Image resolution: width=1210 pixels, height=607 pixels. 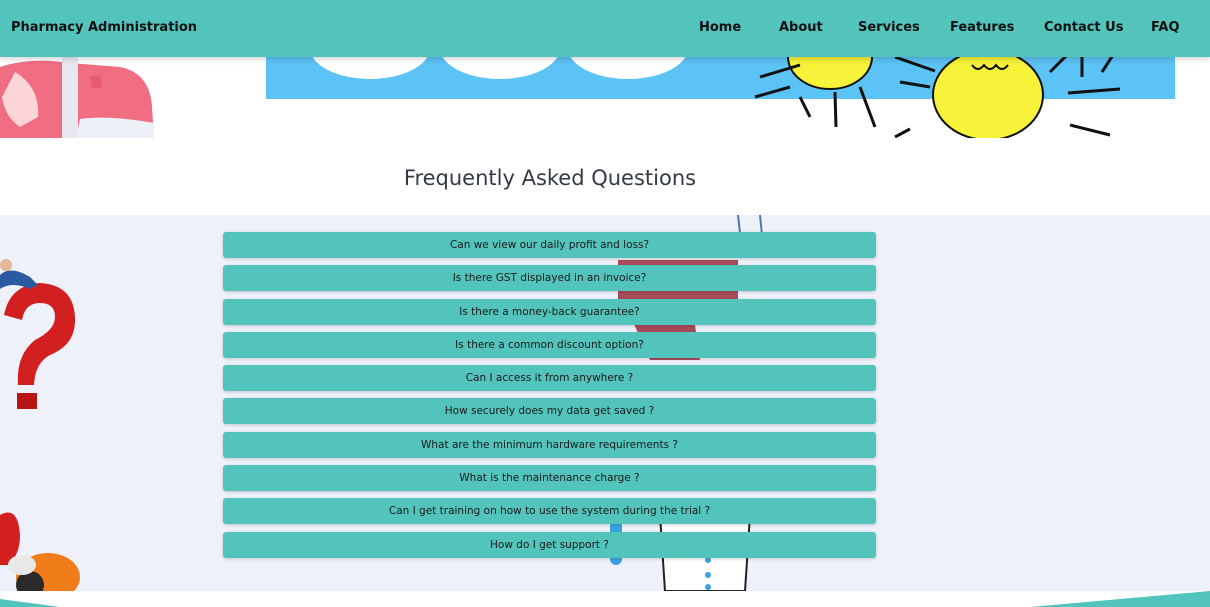 I want to click on hero-banner, so click(x=605, y=97).